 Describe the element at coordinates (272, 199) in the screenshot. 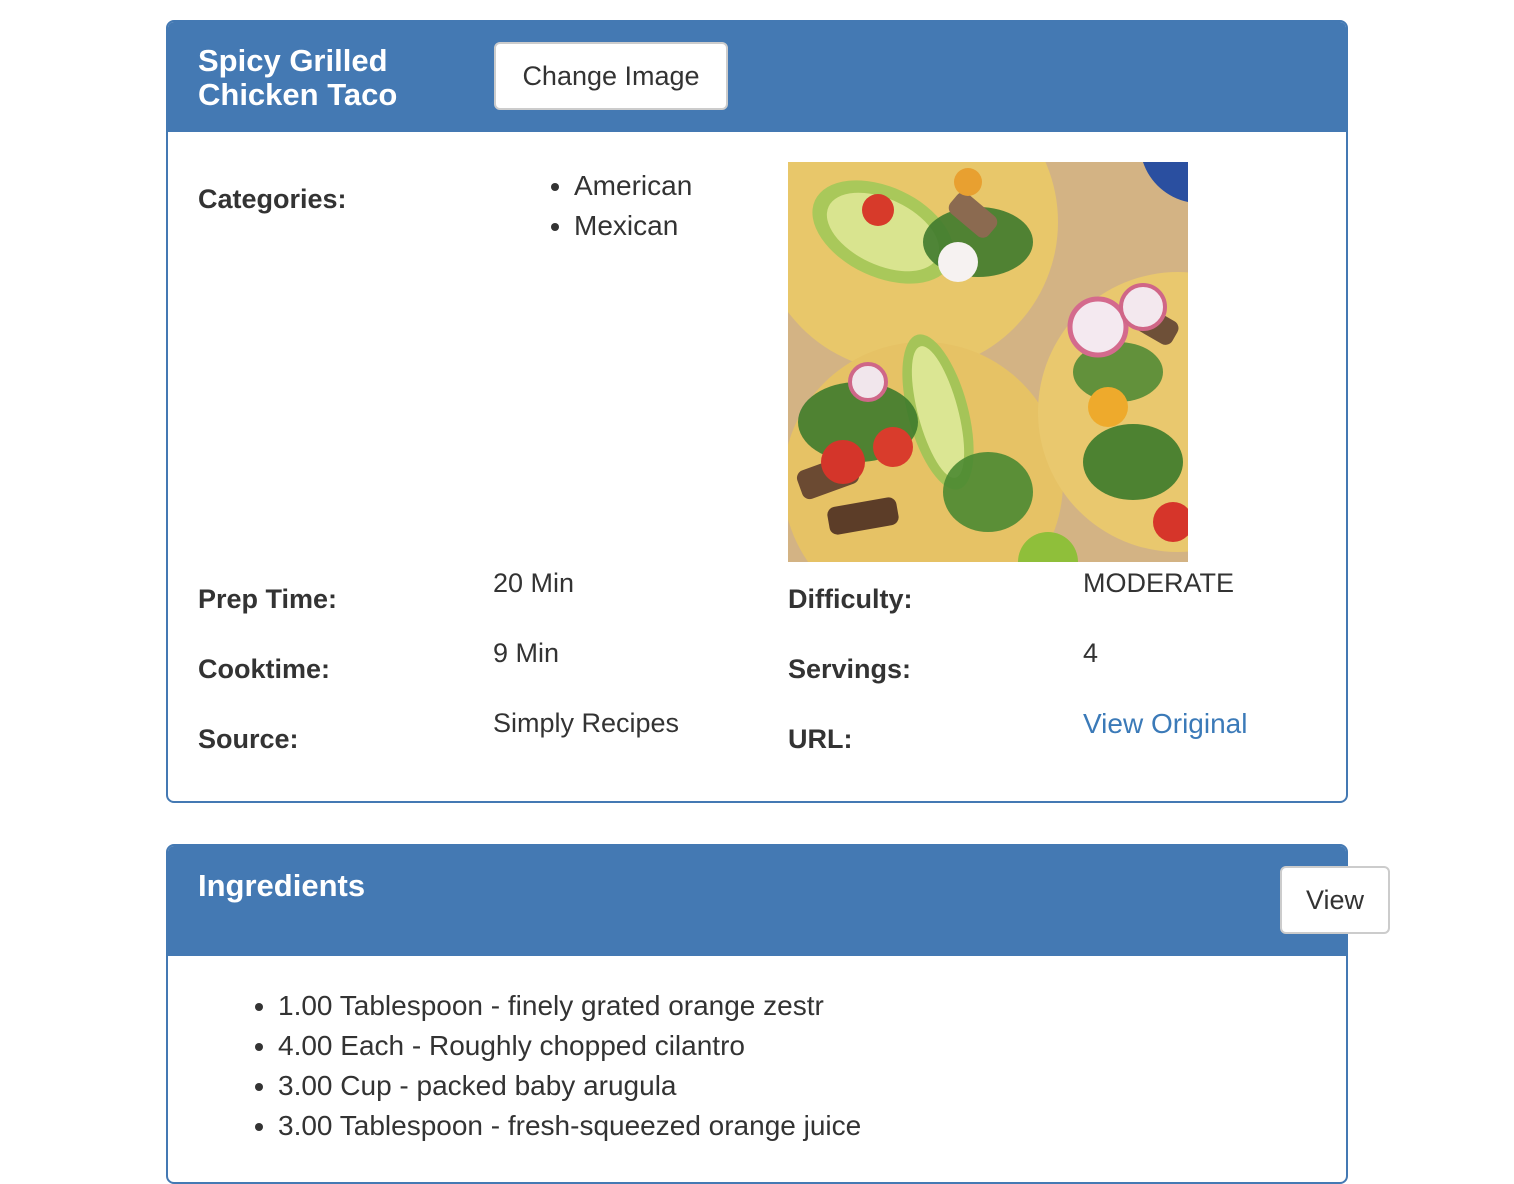

I see `categories-label: Categories:` at that location.